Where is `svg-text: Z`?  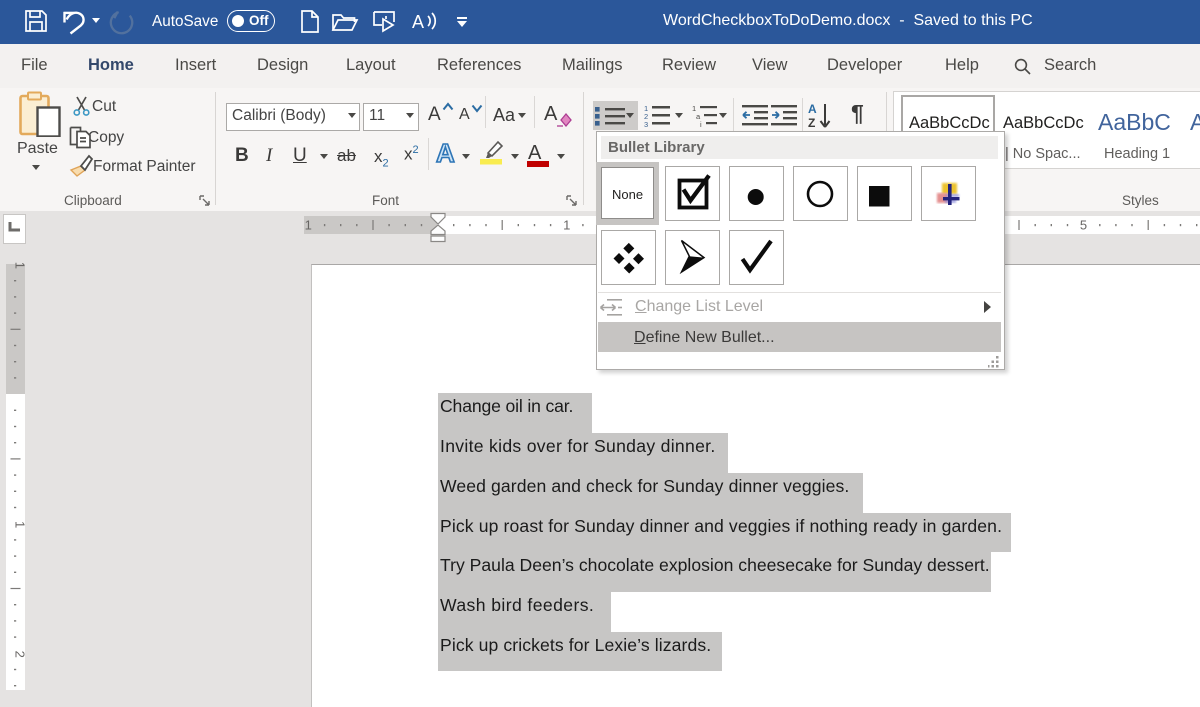
svg-text: Z is located at coordinates (811, 123).